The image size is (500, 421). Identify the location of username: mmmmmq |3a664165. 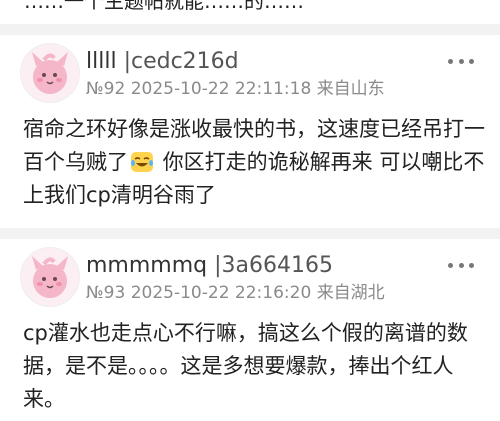
(209, 266).